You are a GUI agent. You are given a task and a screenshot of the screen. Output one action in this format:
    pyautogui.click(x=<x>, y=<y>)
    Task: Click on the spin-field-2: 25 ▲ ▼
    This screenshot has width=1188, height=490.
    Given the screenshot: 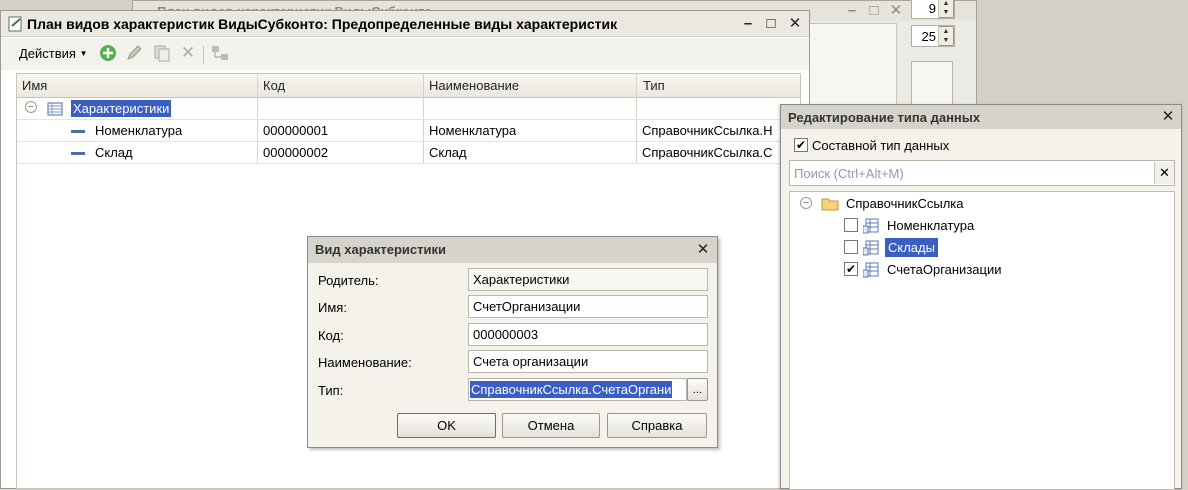 What is the action you would take?
    pyautogui.click(x=933, y=36)
    